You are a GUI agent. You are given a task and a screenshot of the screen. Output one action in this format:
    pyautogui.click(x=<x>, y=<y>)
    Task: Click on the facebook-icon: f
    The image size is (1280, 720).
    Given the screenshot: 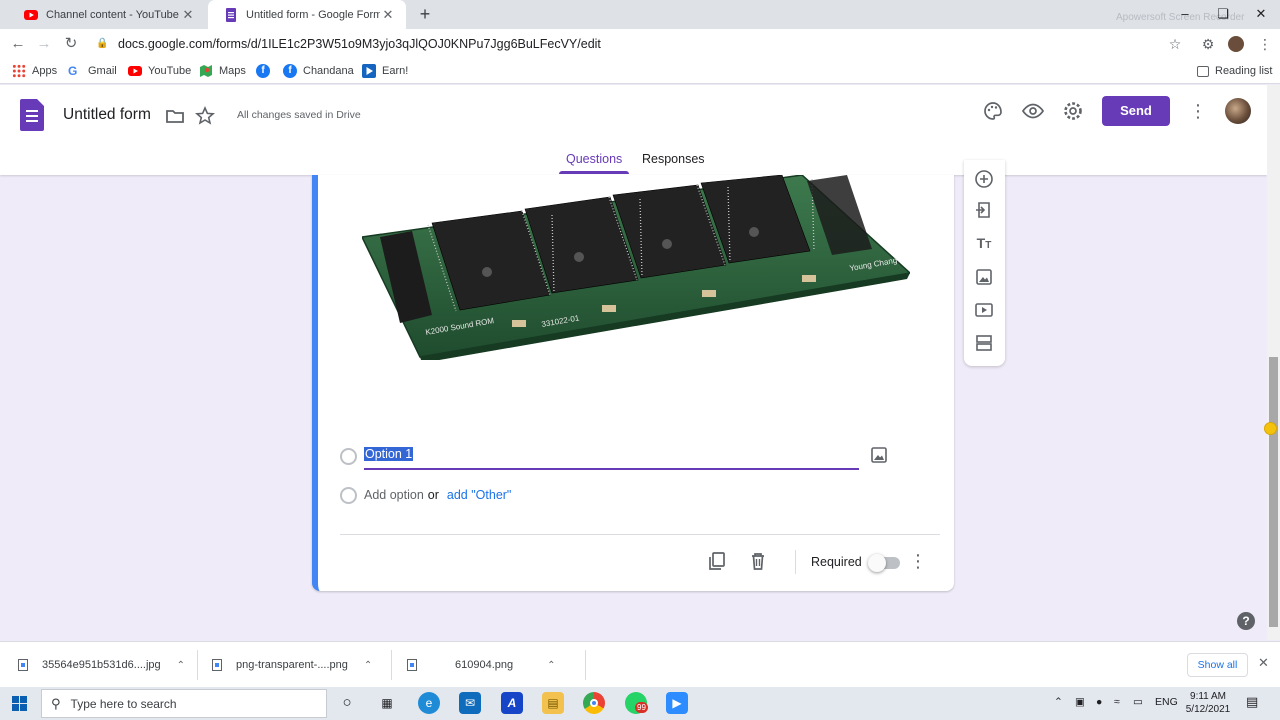 What is the action you would take?
    pyautogui.click(x=263, y=71)
    